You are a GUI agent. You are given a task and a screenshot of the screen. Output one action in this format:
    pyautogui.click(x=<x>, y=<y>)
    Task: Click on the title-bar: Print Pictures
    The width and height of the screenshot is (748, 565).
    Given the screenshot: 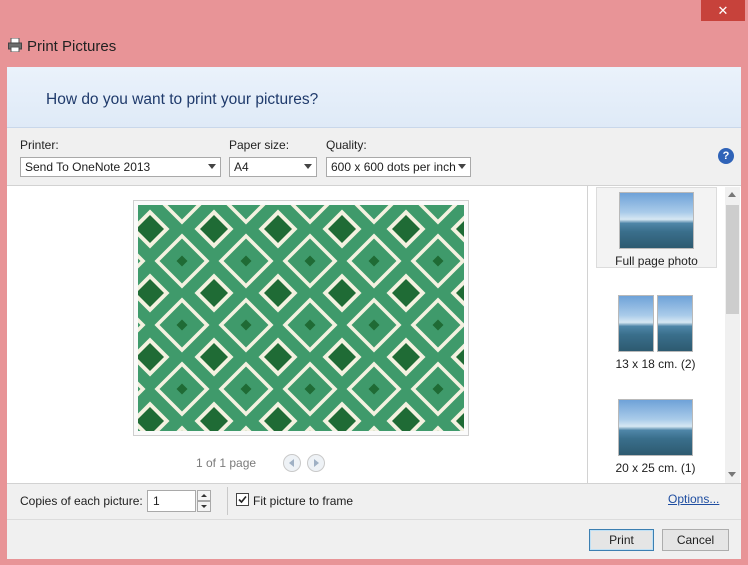 What is the action you would take?
    pyautogui.click(x=374, y=33)
    